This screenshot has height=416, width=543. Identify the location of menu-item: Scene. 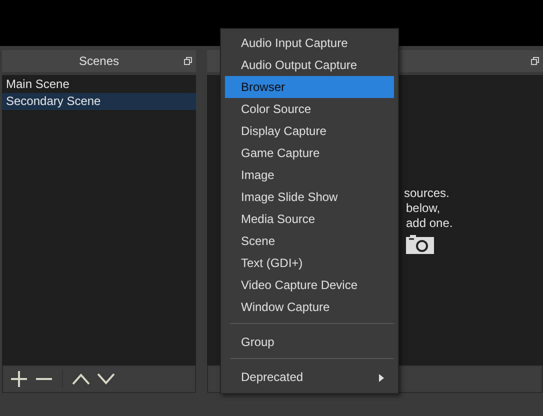
(309, 241).